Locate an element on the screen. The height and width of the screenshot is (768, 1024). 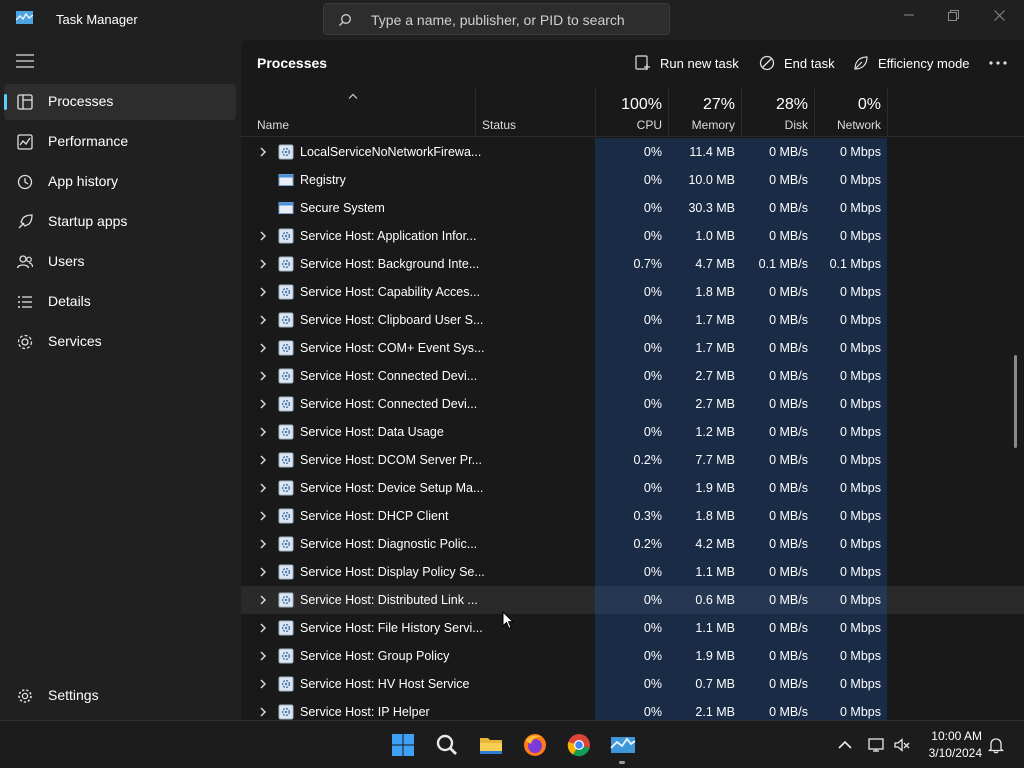
process-memory-value: 1.2 MB is located at coordinates (715, 432).